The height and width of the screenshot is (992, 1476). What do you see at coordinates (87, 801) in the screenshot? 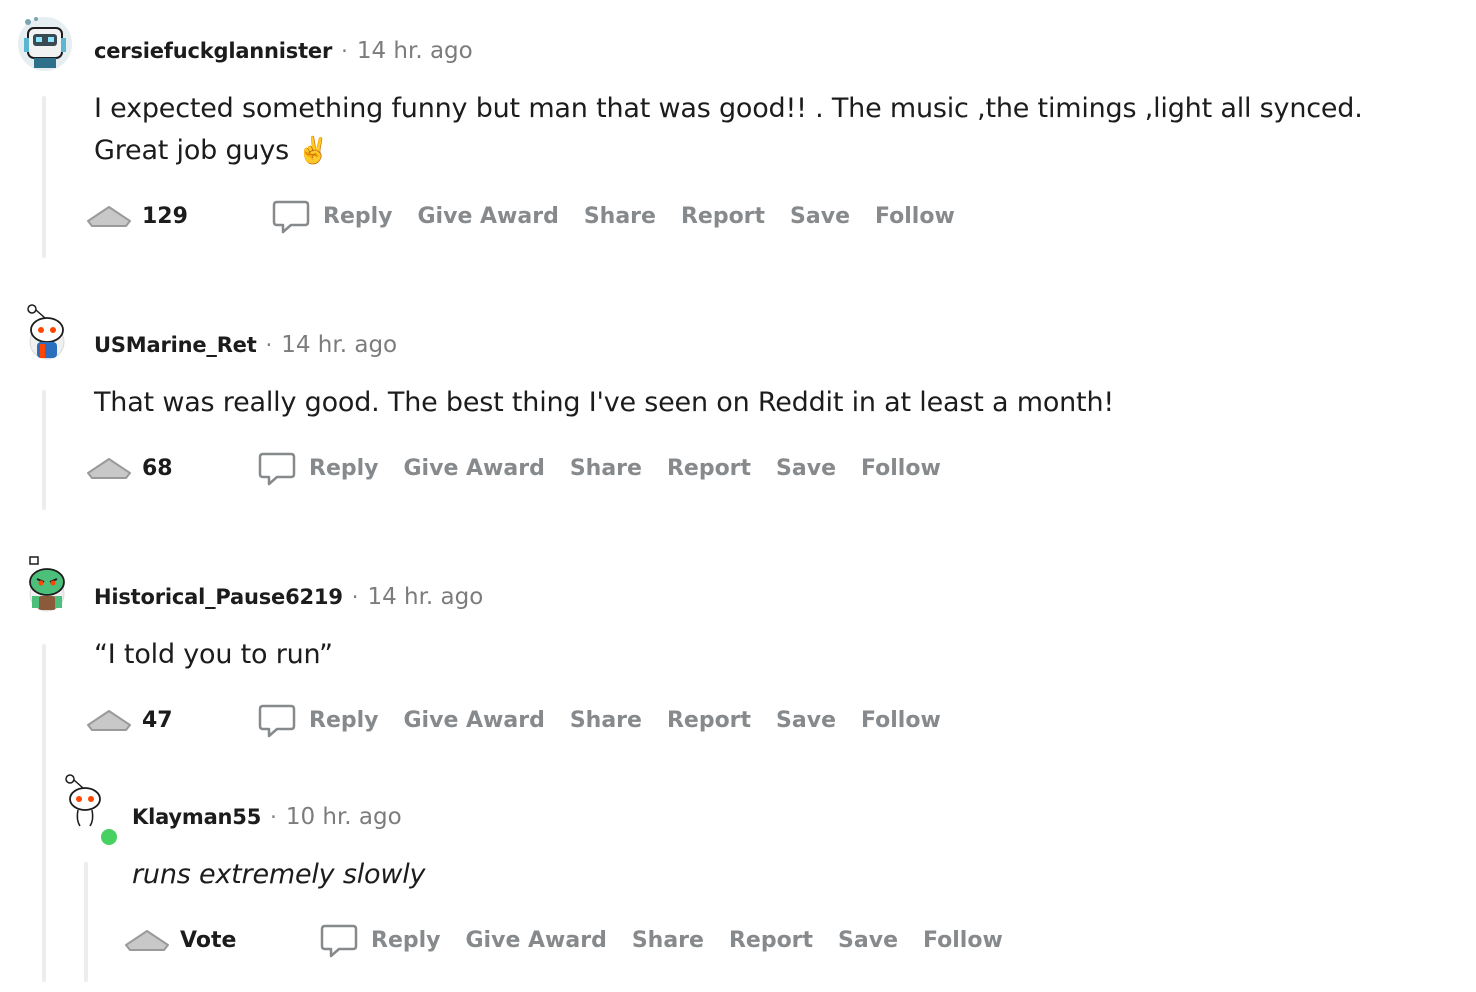
I see `snoo-online-avatar-icon` at bounding box center [87, 801].